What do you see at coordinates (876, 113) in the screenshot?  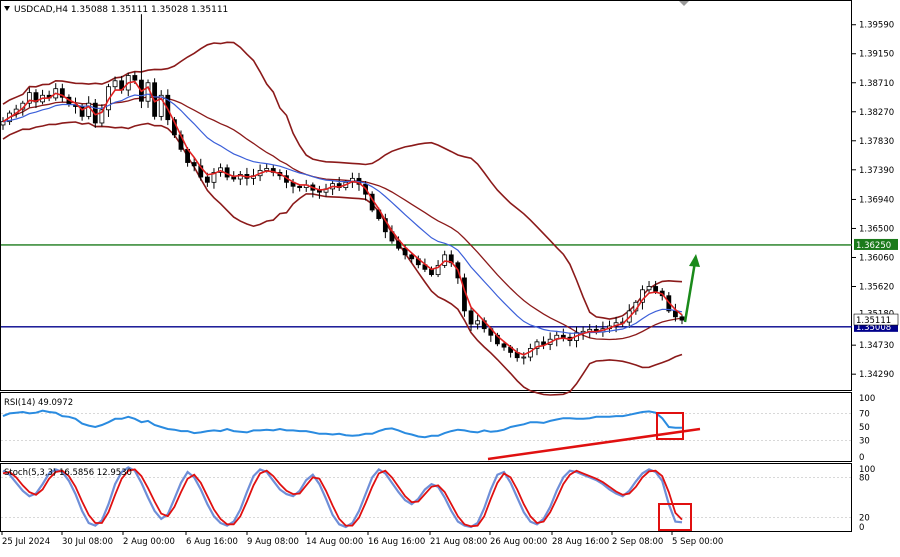 I see `price-tick-label: 1.38270` at bounding box center [876, 113].